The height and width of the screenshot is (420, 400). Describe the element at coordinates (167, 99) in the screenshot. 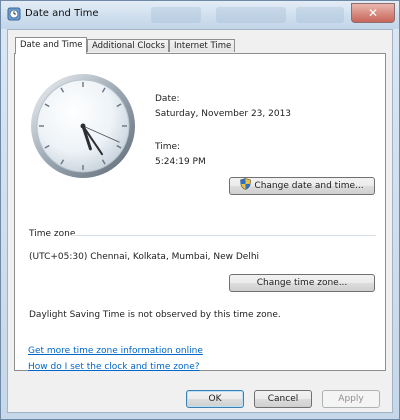

I see `date-label: Date:` at that location.